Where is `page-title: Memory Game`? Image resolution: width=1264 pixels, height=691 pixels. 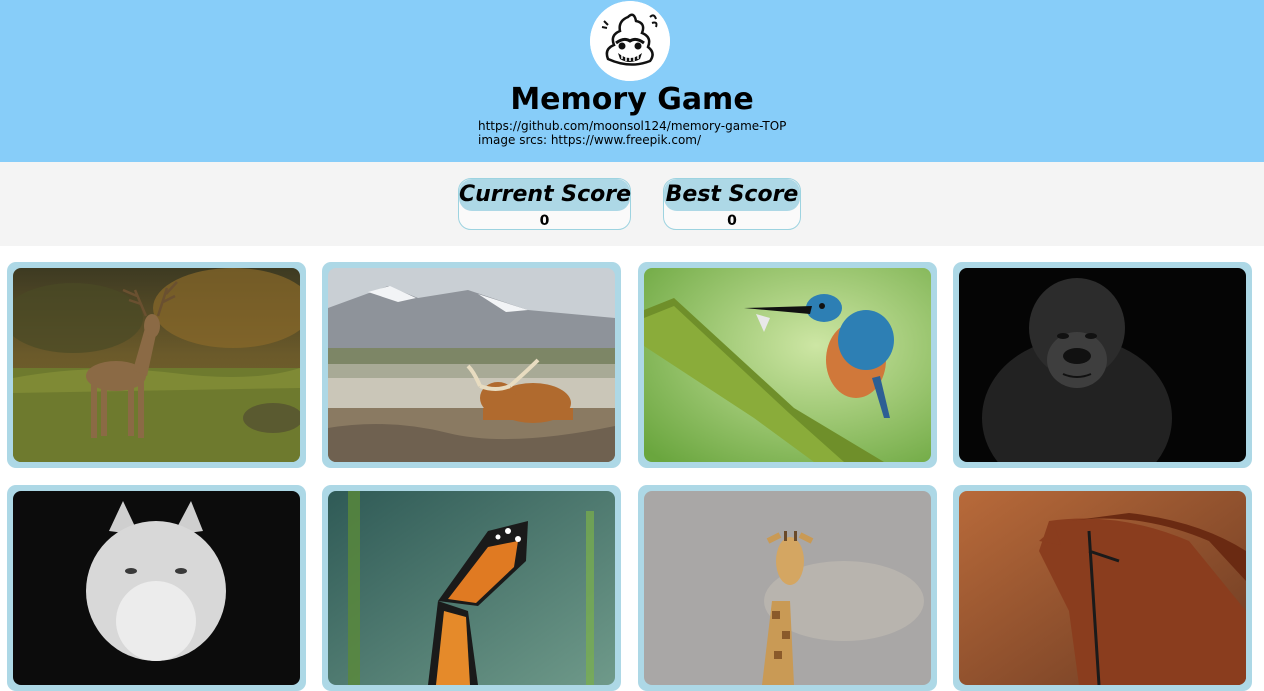
page-title: Memory Game is located at coordinates (632, 99).